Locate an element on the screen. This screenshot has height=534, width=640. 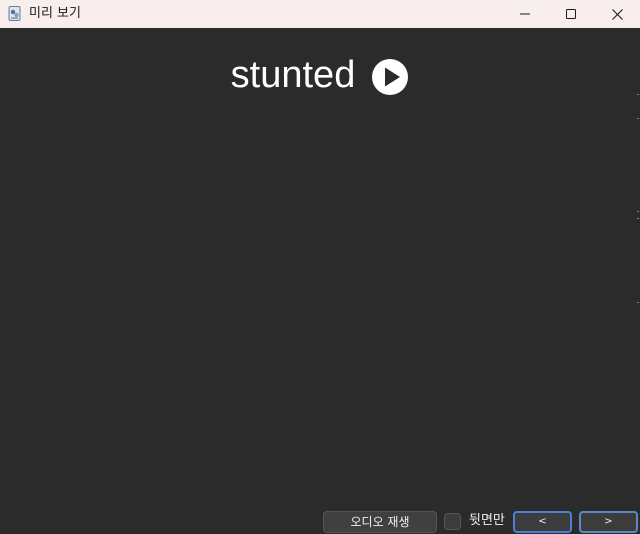
maximize-button is located at coordinates (571, 14).